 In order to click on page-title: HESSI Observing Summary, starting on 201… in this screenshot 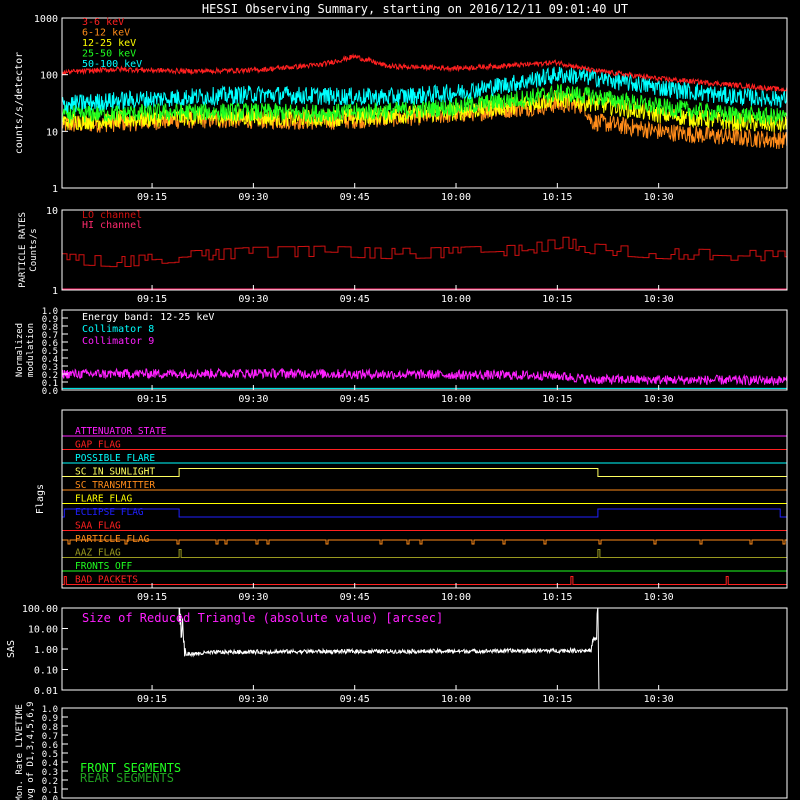, I will do `click(415, 9)`.